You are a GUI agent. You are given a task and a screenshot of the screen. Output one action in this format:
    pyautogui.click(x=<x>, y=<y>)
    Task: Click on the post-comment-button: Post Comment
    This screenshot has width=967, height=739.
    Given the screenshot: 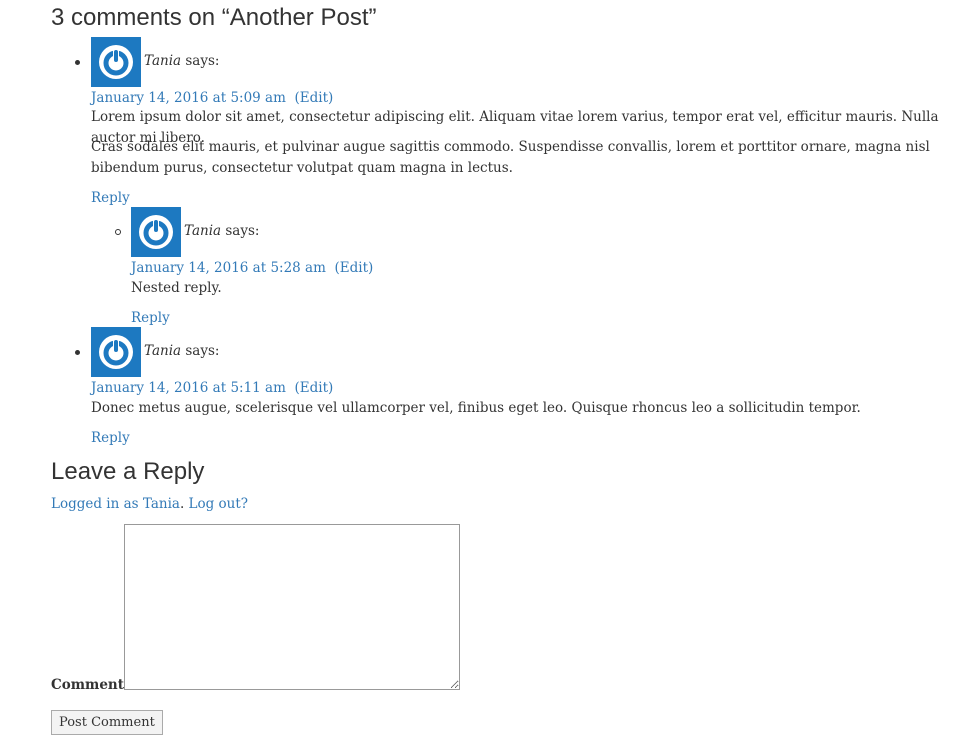 What is the action you would take?
    pyautogui.click(x=107, y=722)
    